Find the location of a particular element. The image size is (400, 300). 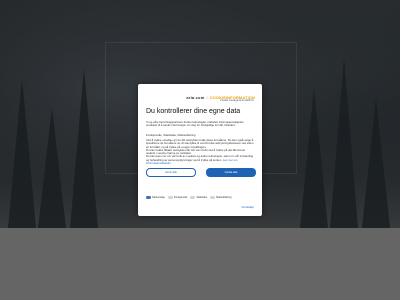

toggle-label: Statistiske is located at coordinates (202, 197).